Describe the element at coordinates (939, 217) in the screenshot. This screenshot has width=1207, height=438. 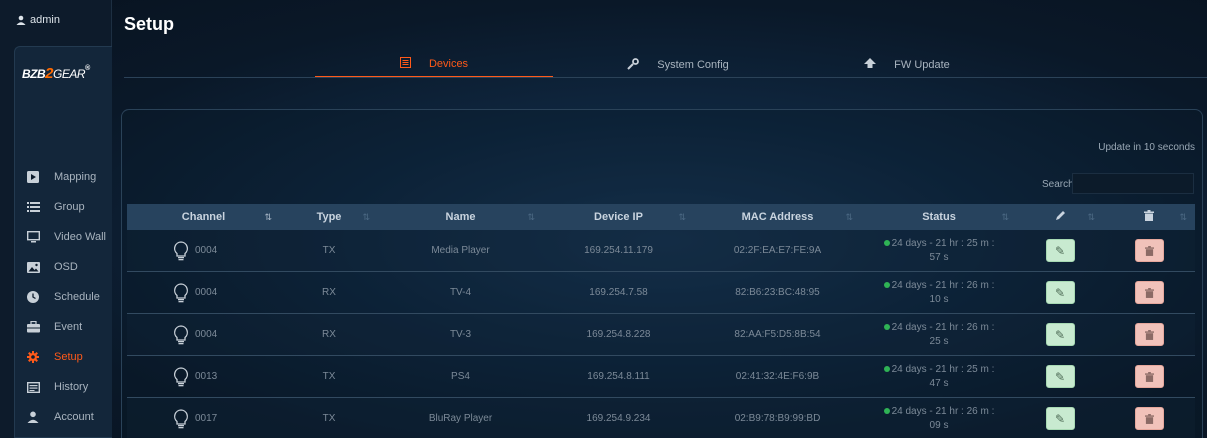
I see `column-header-status: Status ⇅` at that location.